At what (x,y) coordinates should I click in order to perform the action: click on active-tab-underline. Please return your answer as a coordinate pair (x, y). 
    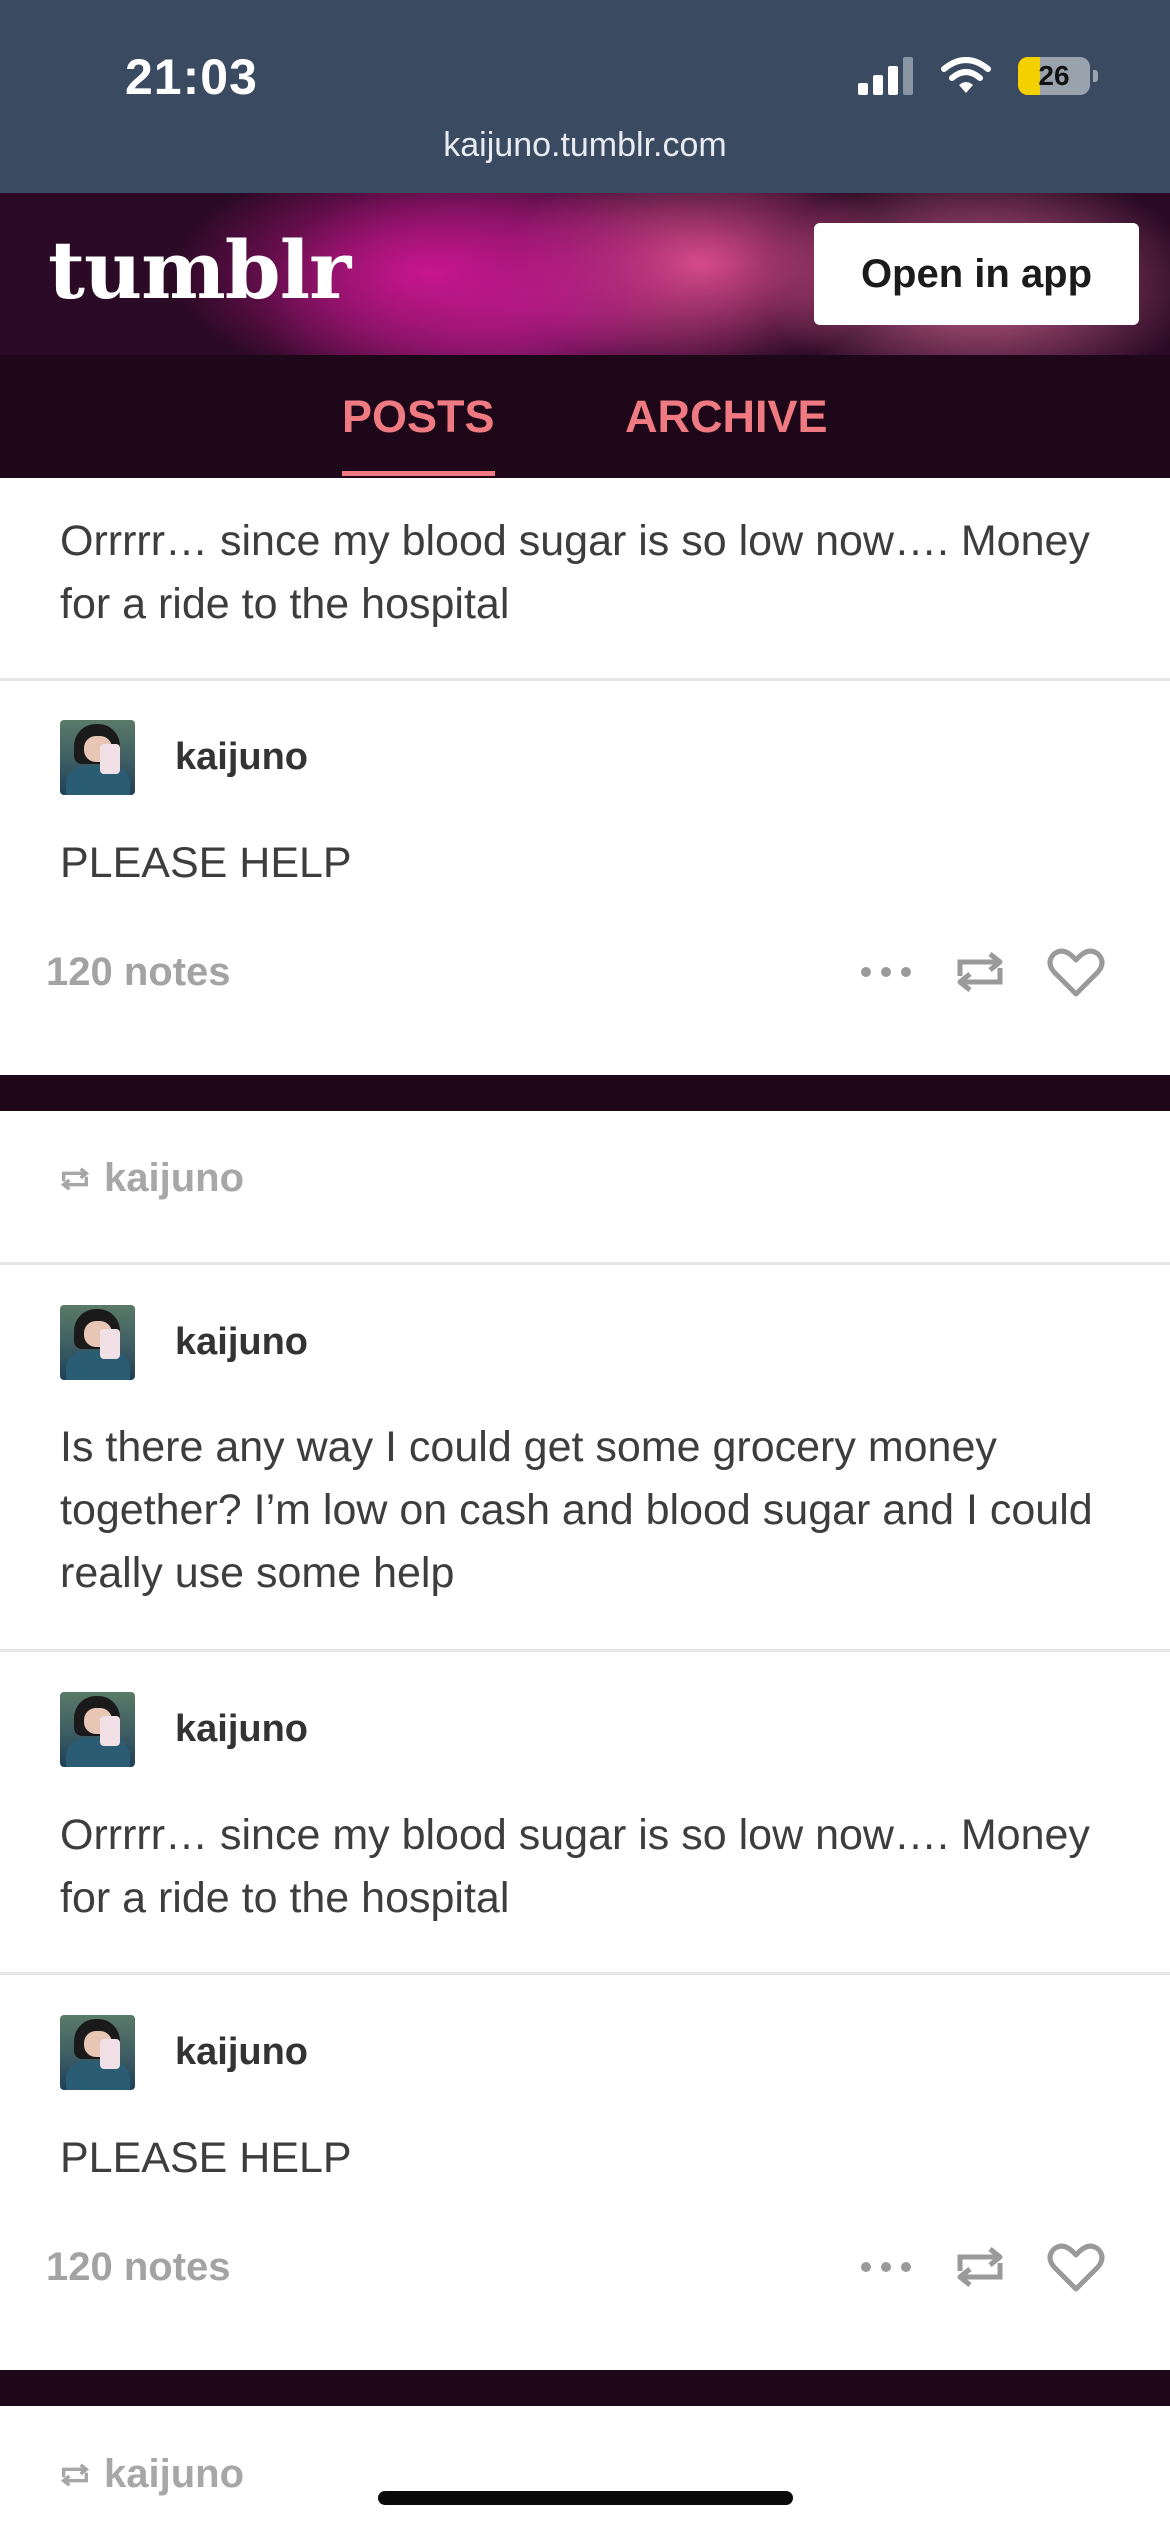
    Looking at the image, I should click on (418, 473).